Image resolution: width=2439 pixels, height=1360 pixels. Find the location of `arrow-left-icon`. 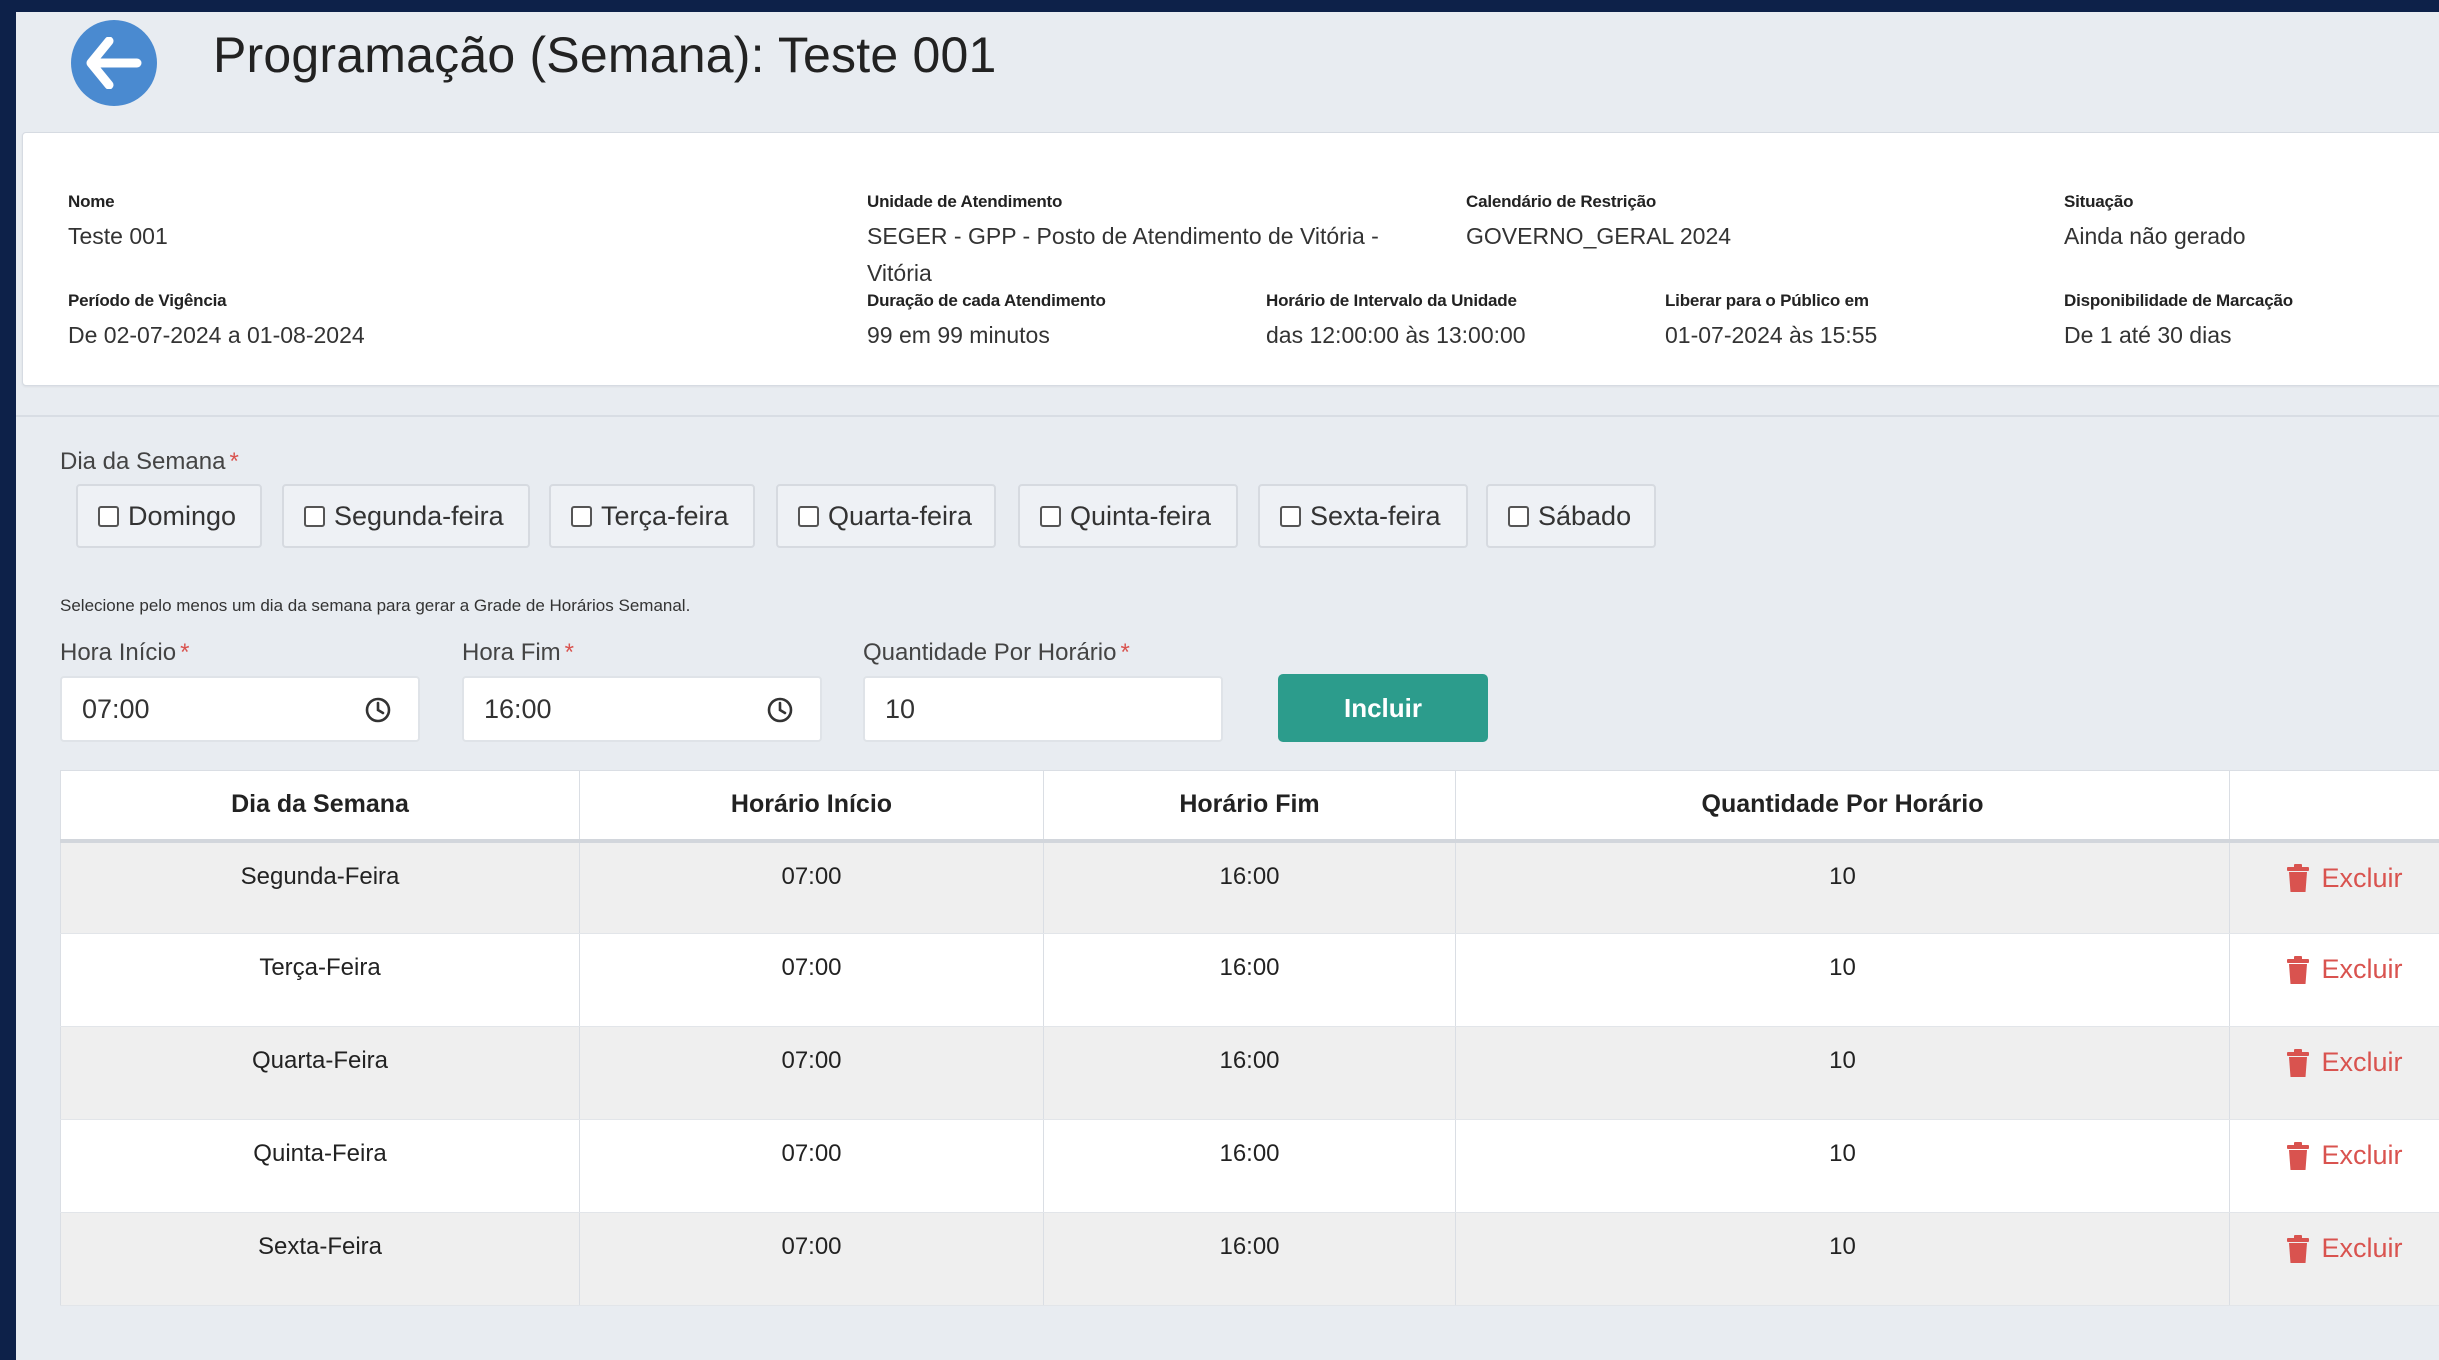

arrow-left-icon is located at coordinates (114, 63).